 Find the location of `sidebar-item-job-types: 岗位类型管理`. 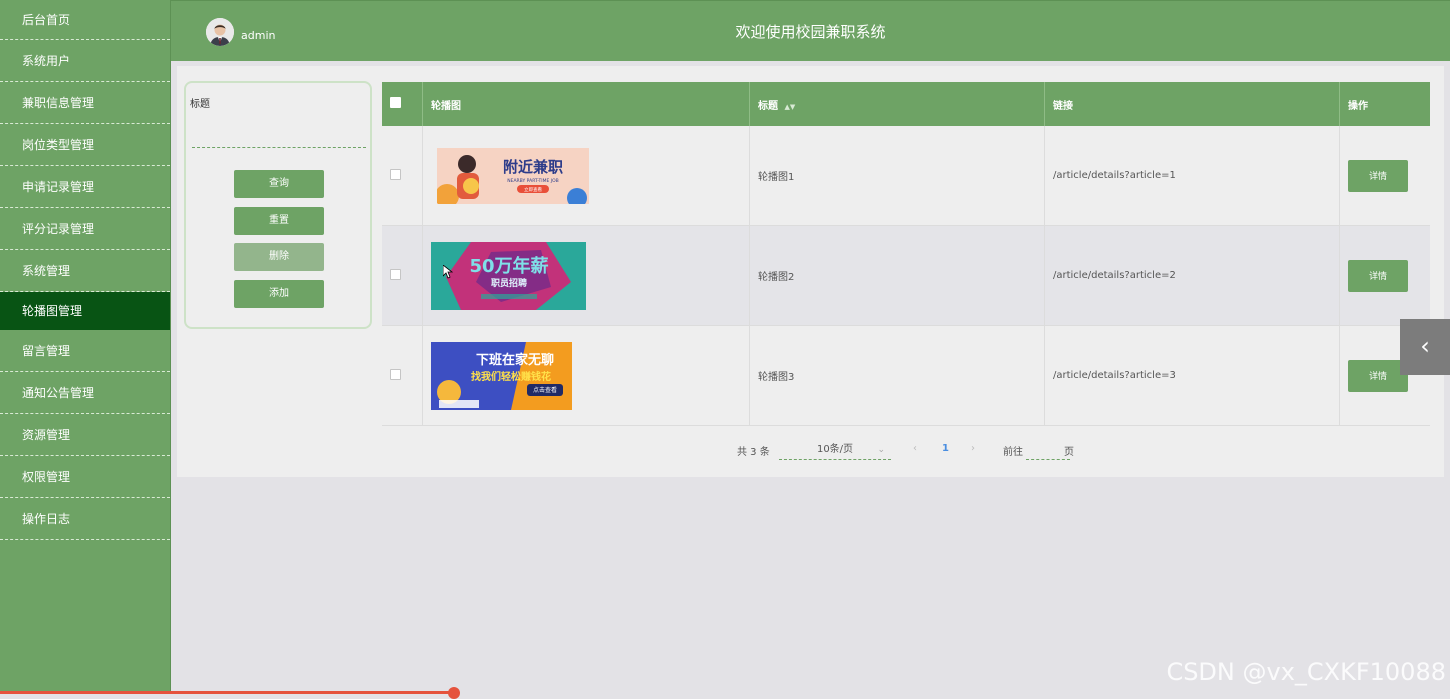

sidebar-item-job-types: 岗位类型管理 is located at coordinates (85, 145).